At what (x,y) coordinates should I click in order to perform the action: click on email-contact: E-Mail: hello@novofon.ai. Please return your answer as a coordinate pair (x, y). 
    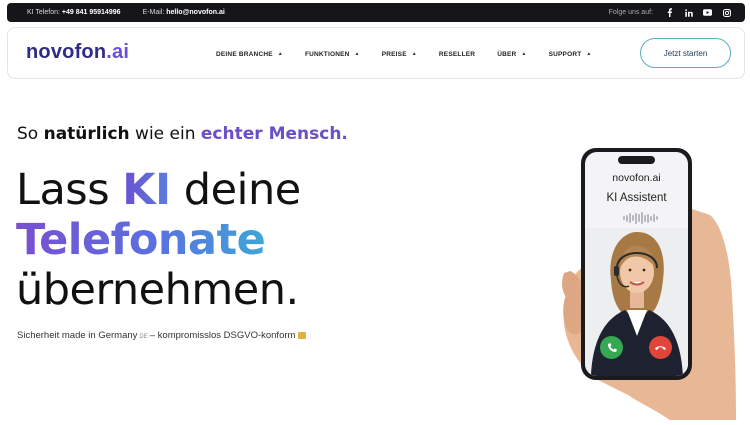
    Looking at the image, I should click on (184, 12).